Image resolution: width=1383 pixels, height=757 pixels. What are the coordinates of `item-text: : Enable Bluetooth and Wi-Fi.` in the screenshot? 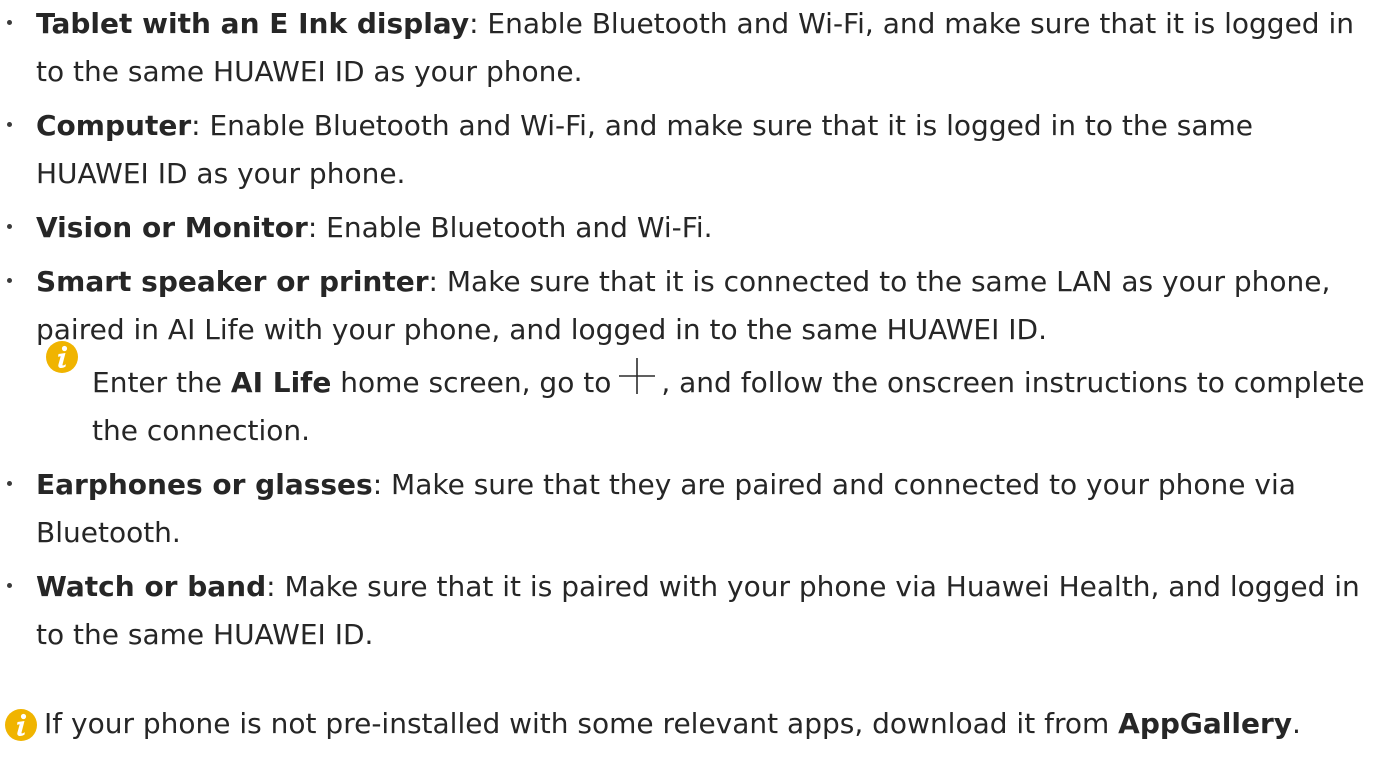 It's located at (510, 227).